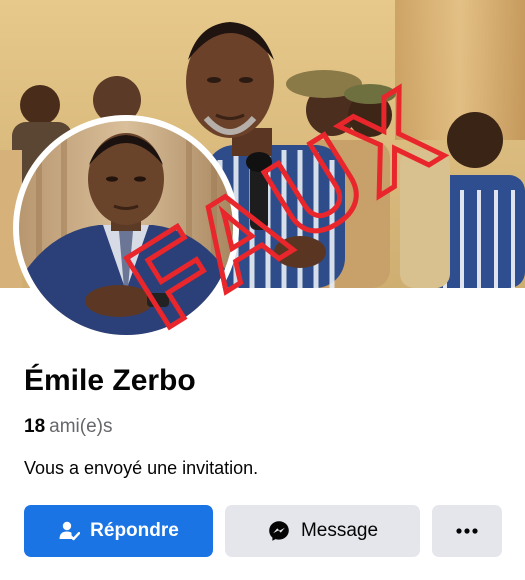 The image size is (525, 580). I want to click on invitation-text: Vous a envoyé une invitation., so click(141, 468).